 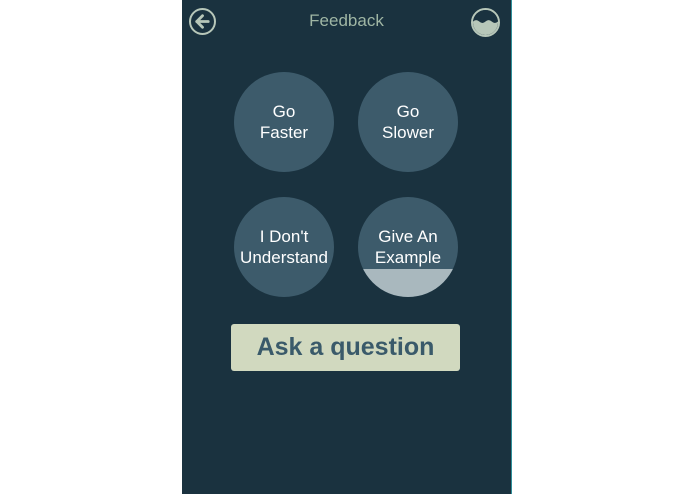 I want to click on ask-question-button: Ask a question, so click(x=345, y=347).